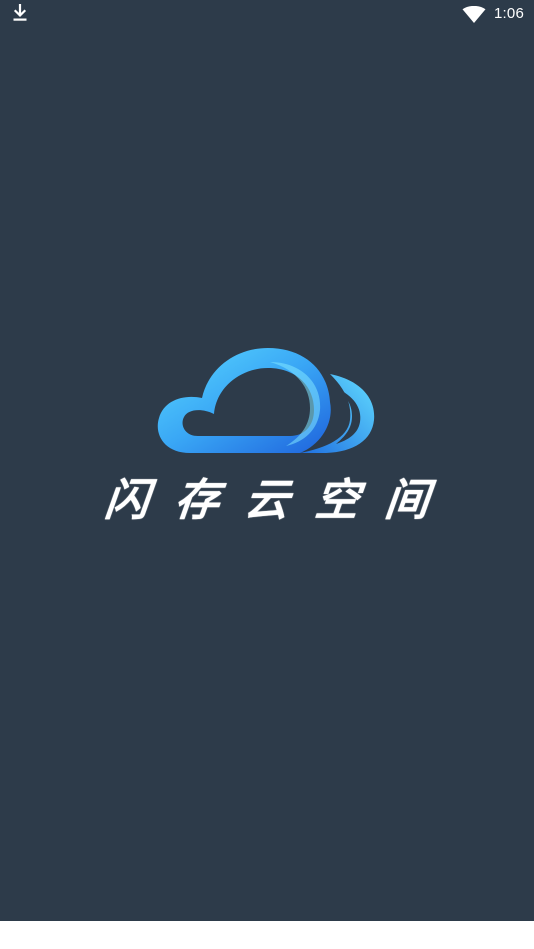 Image resolution: width=534 pixels, height=949 pixels. I want to click on app-name-title: 闪存云空间, so click(280, 500).